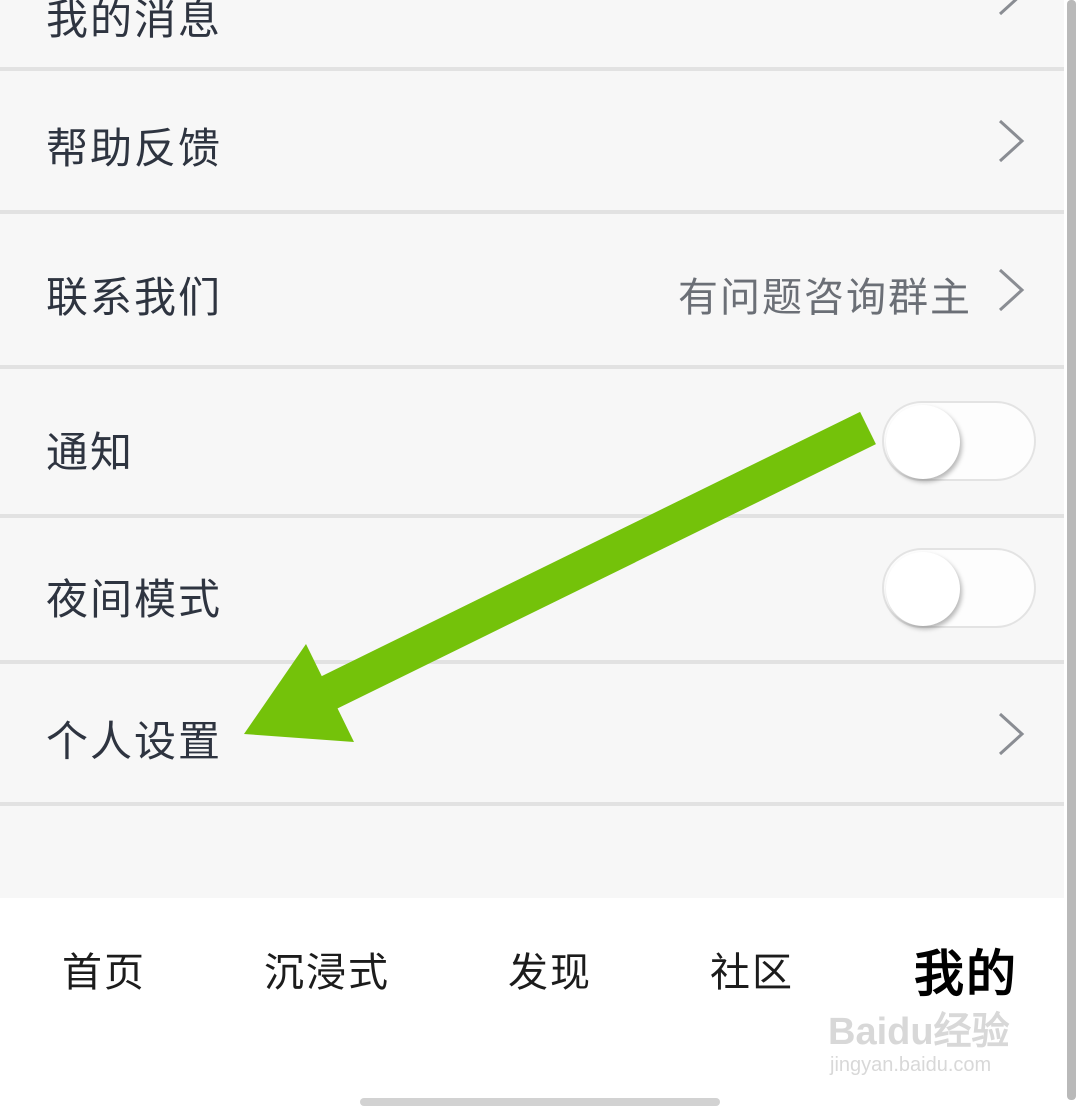 The width and height of the screenshot is (1080, 1108). Describe the element at coordinates (104, 969) in the screenshot. I see `tab-home: 首页` at that location.